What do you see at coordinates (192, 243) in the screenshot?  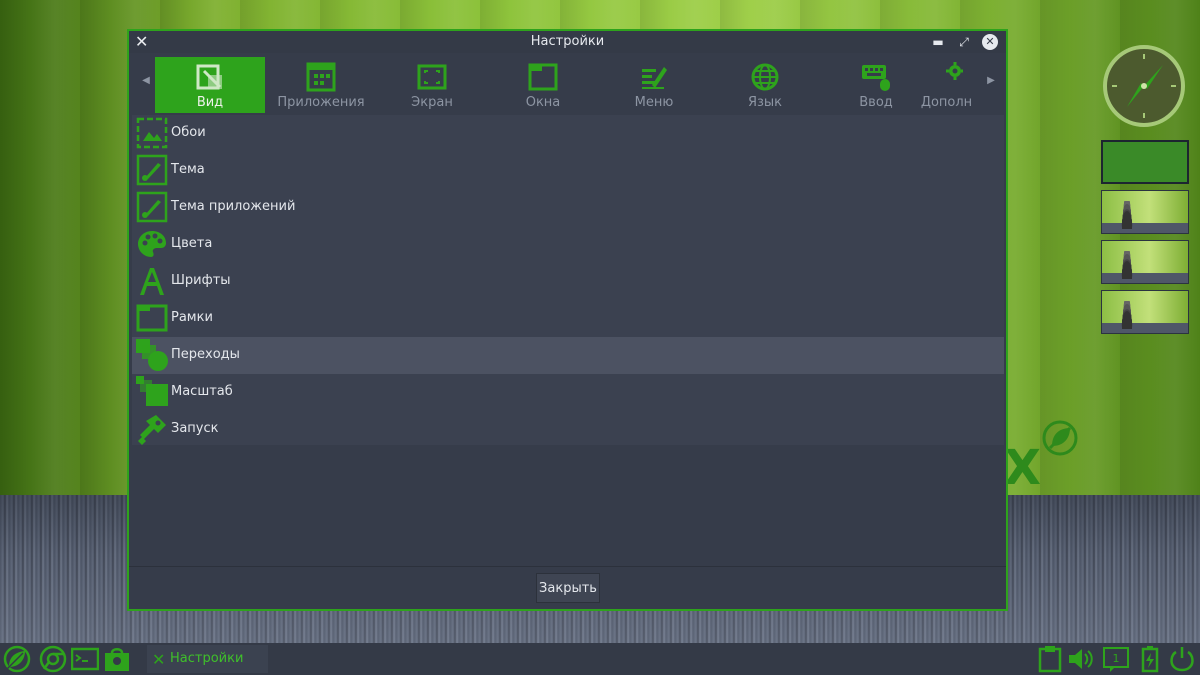 I see `list-item-label: Цвета` at bounding box center [192, 243].